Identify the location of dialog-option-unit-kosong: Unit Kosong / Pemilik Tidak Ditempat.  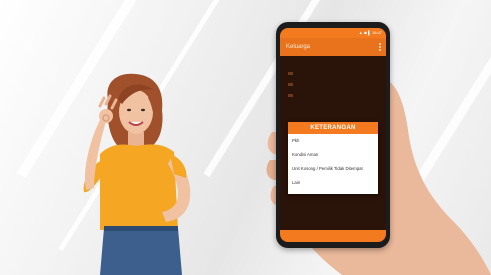
(333, 169).